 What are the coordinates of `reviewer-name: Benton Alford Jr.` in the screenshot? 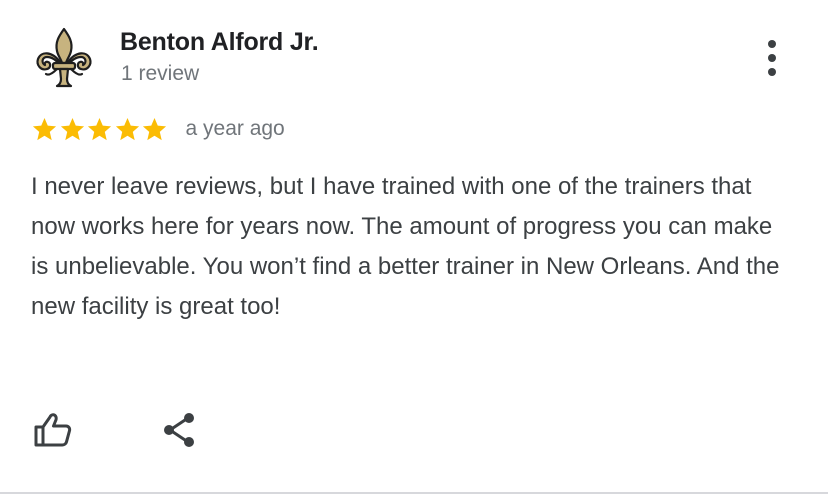 It's located at (219, 42).